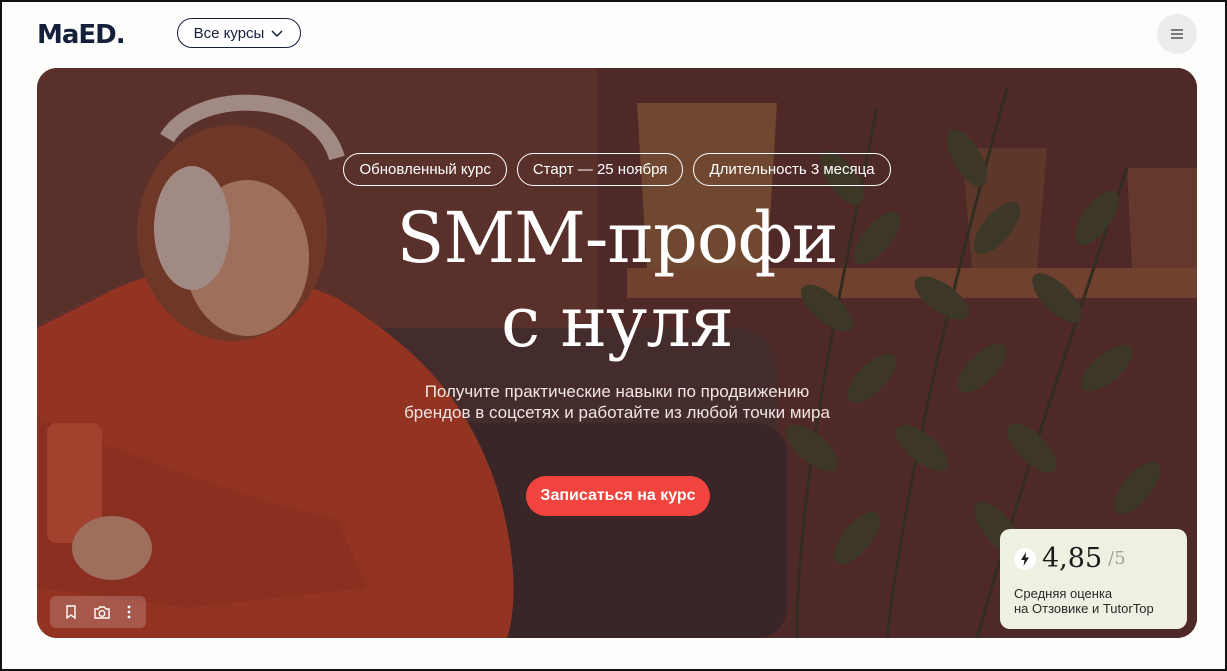 Image resolution: width=1227 pixels, height=671 pixels. I want to click on menu-icon, so click(1177, 34).